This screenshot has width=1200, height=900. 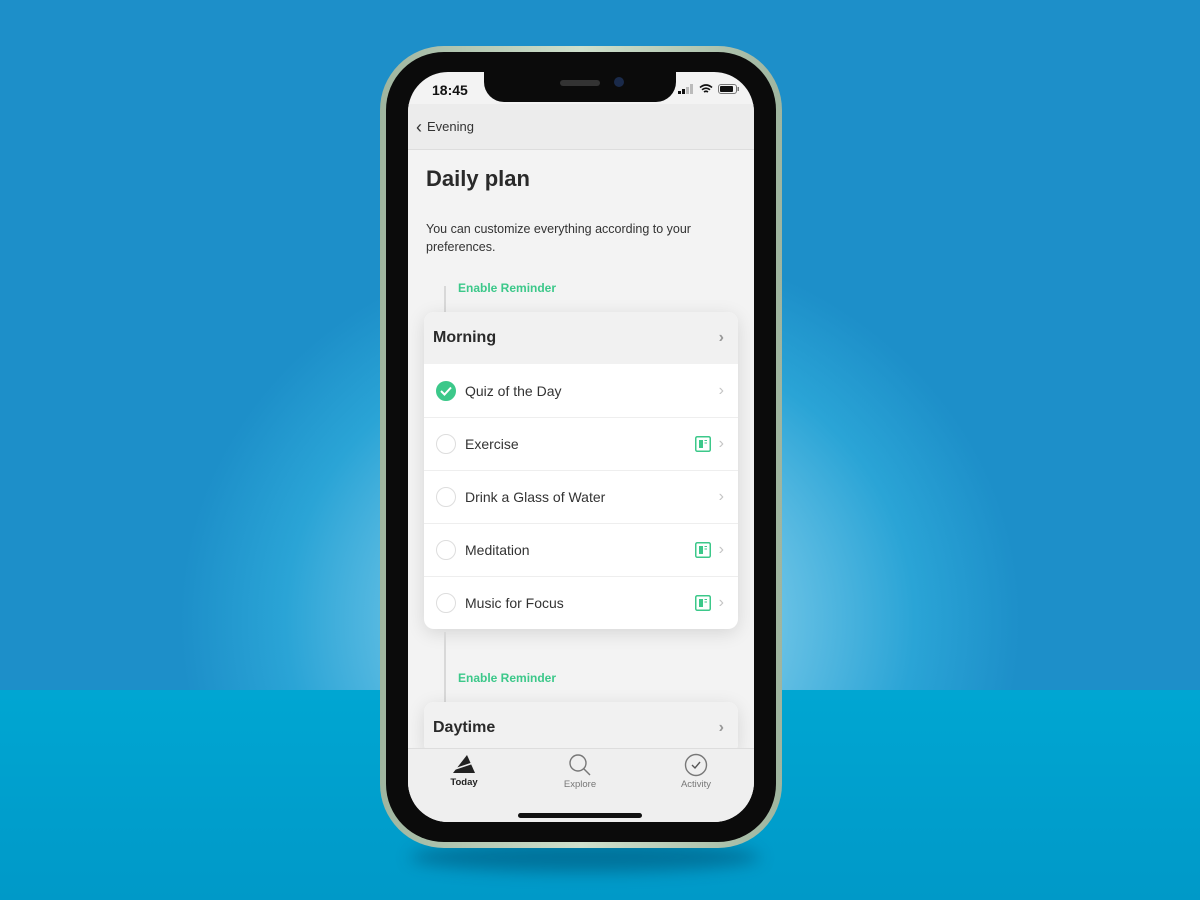 I want to click on enable-reminder-daytime: Enable Reminder, so click(x=507, y=678).